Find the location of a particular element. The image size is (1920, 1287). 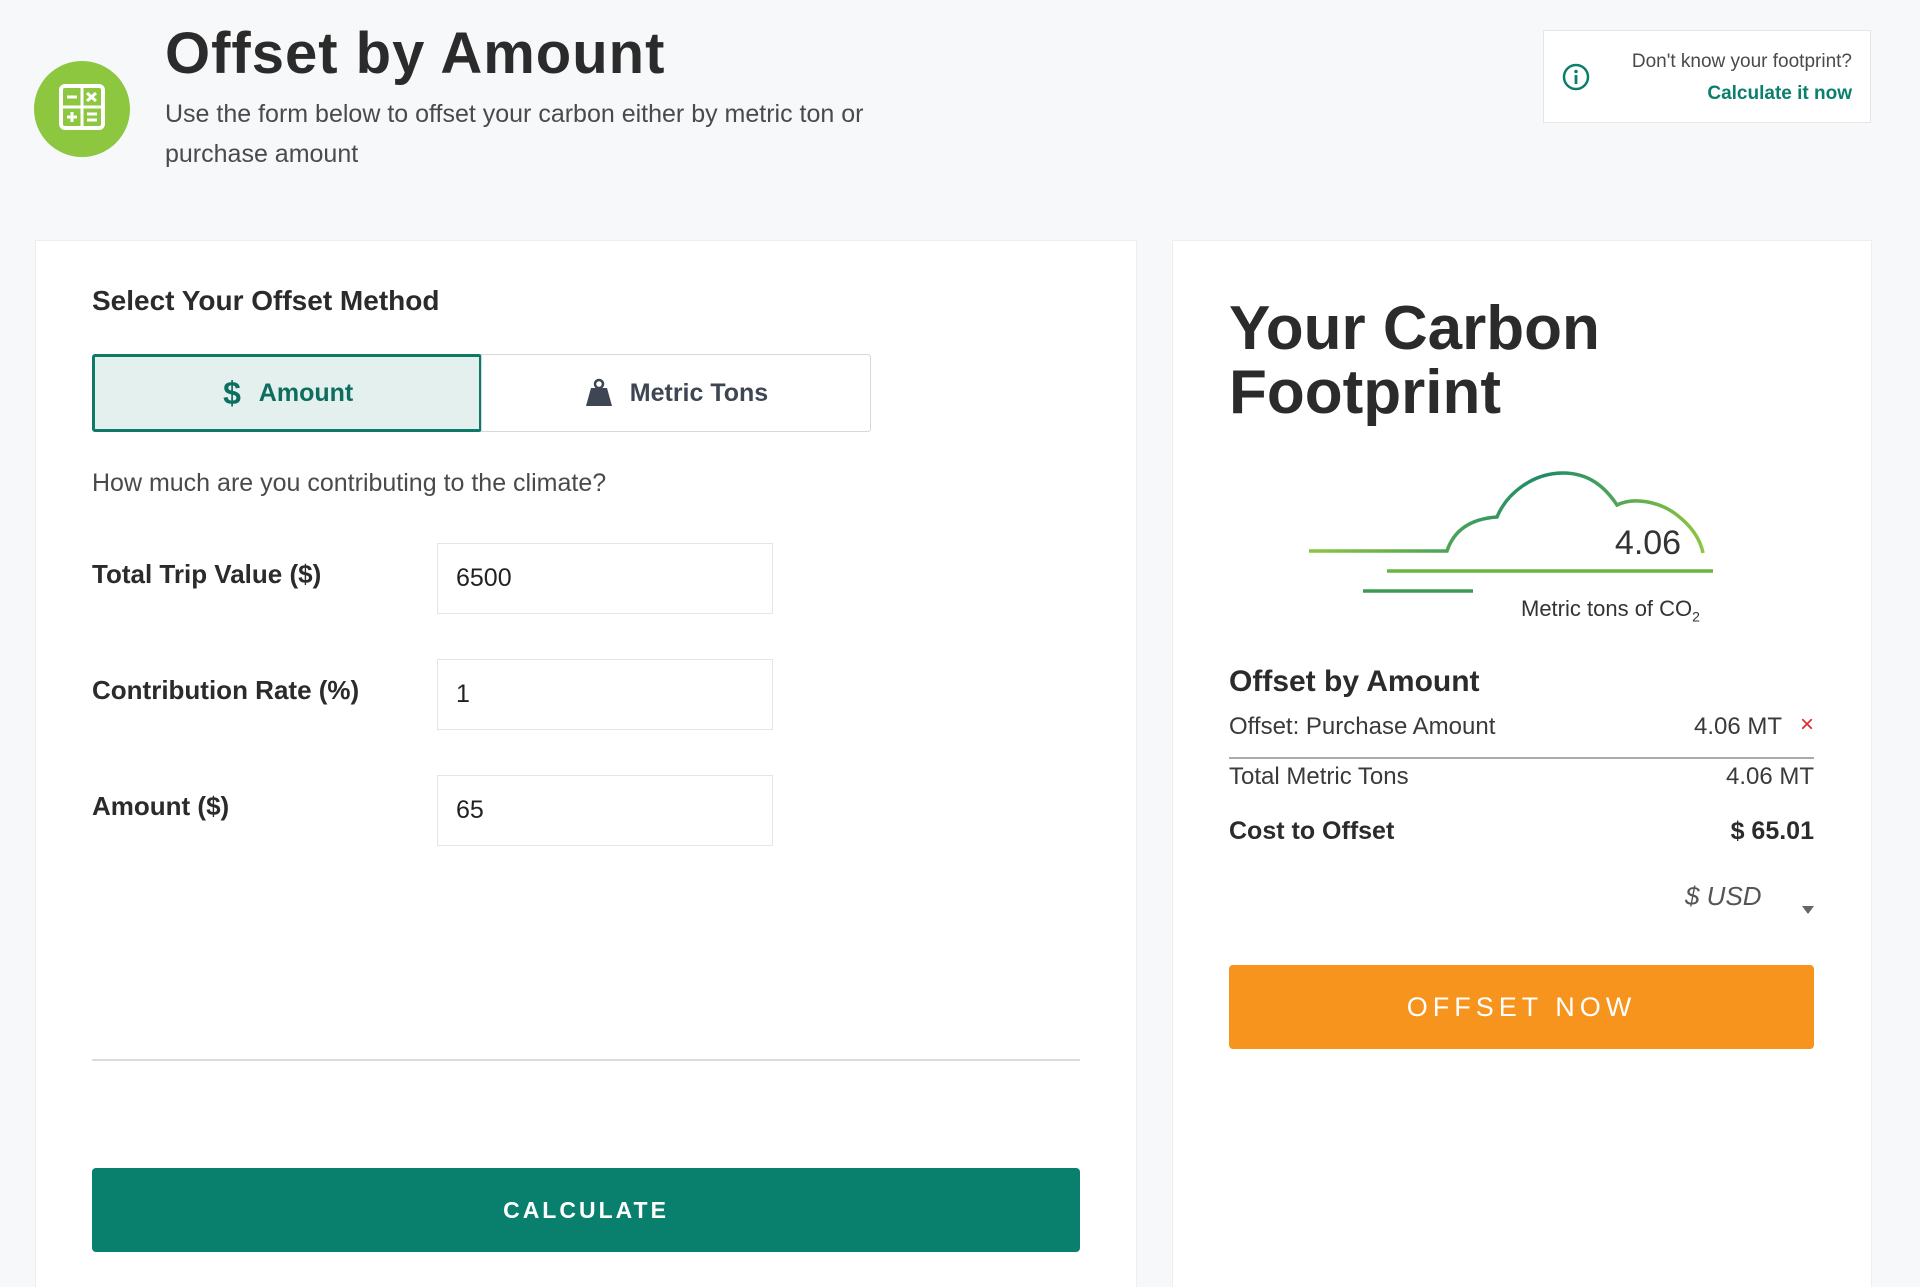

summary-heading: Offset by Amount is located at coordinates (1354, 681).